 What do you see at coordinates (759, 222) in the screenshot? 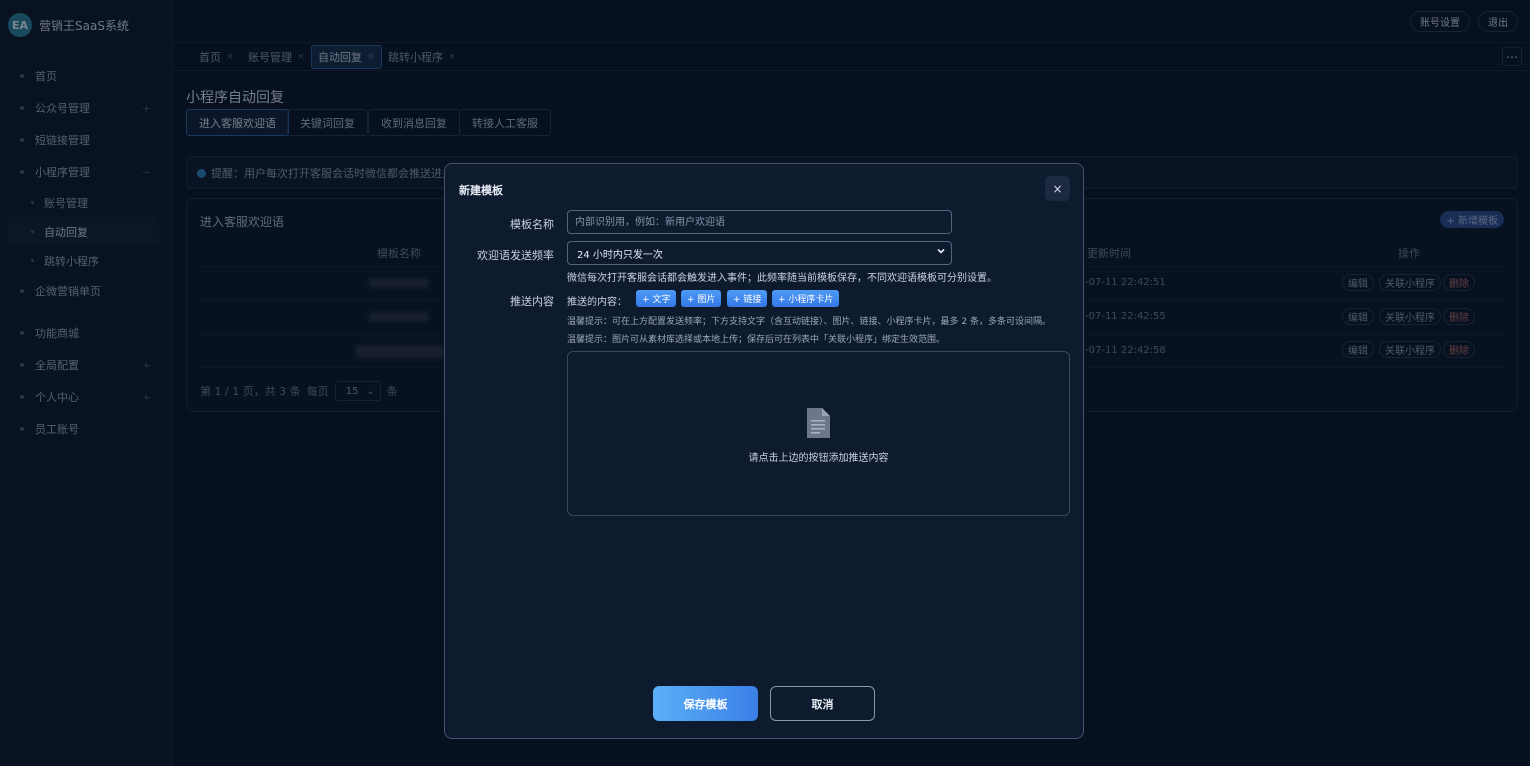
I see `template-name-input` at bounding box center [759, 222].